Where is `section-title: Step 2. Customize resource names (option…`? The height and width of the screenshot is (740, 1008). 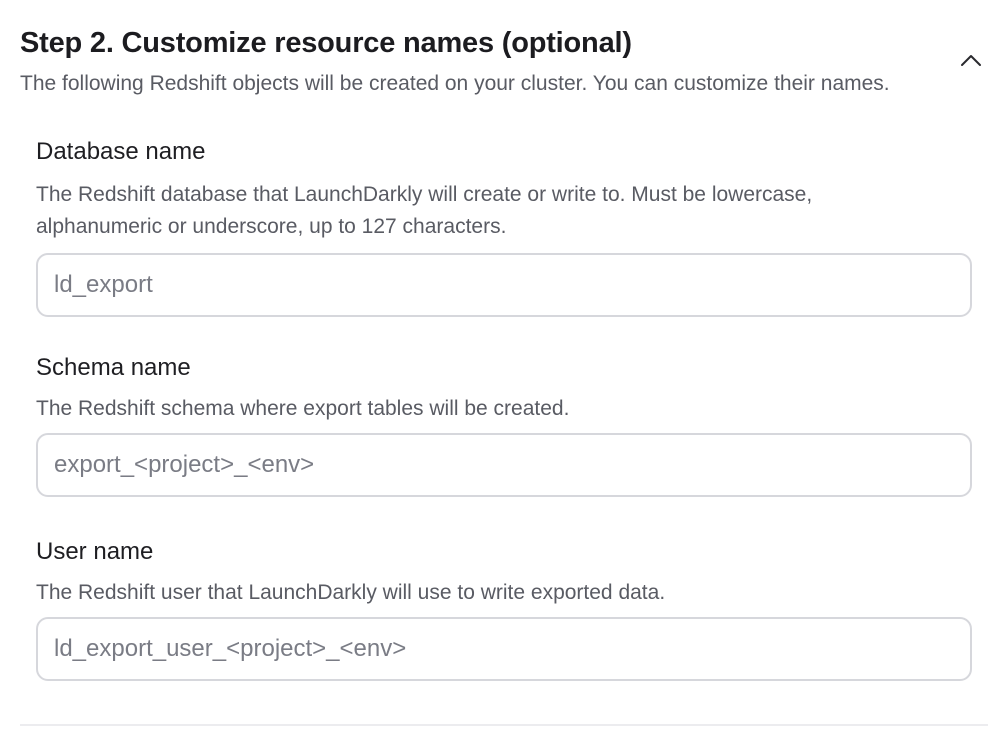
section-title: Step 2. Customize resource names (option… is located at coordinates (326, 43).